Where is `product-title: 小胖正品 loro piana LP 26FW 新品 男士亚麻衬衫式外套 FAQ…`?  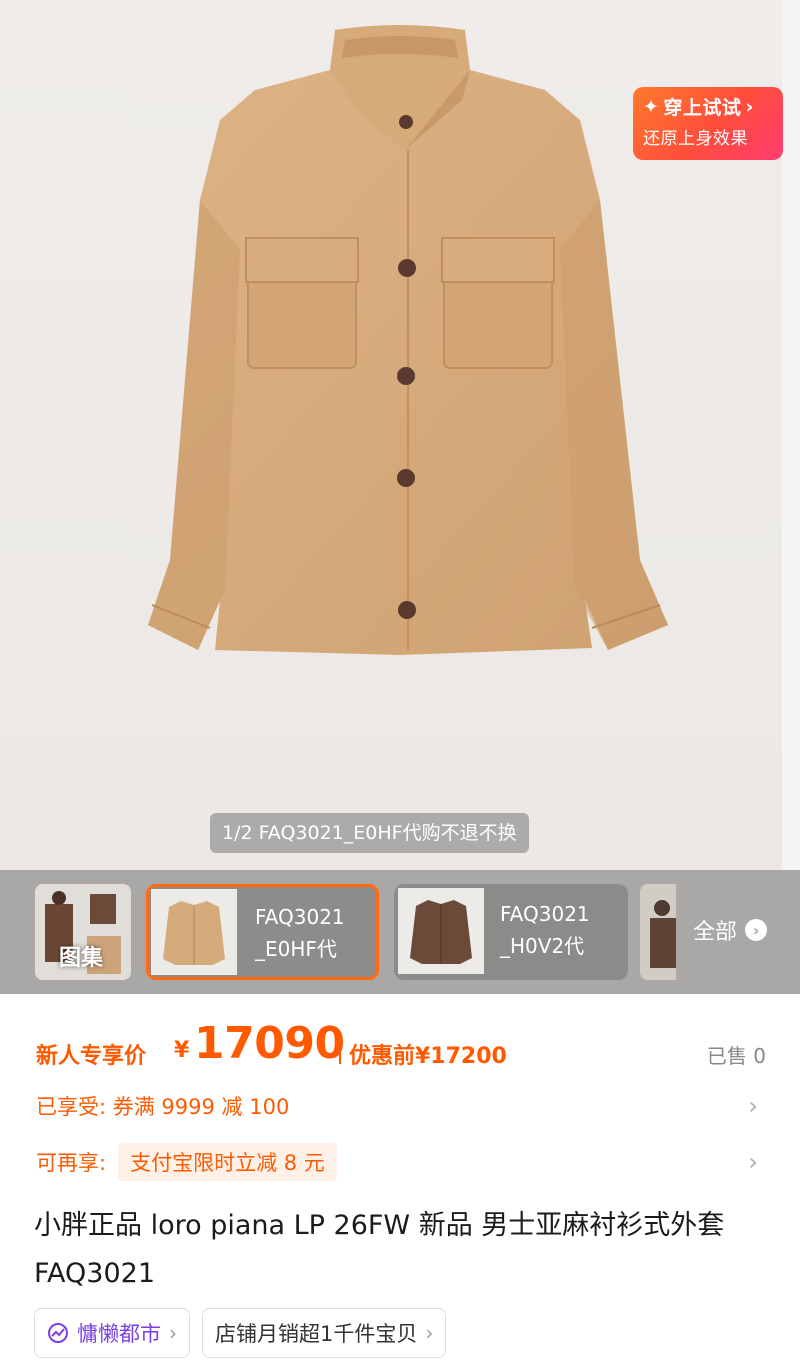
product-title: 小胖正品 loro piana LP 26FW 新品 男士亚麻衬衫式外套 FAQ… is located at coordinates (379, 1249).